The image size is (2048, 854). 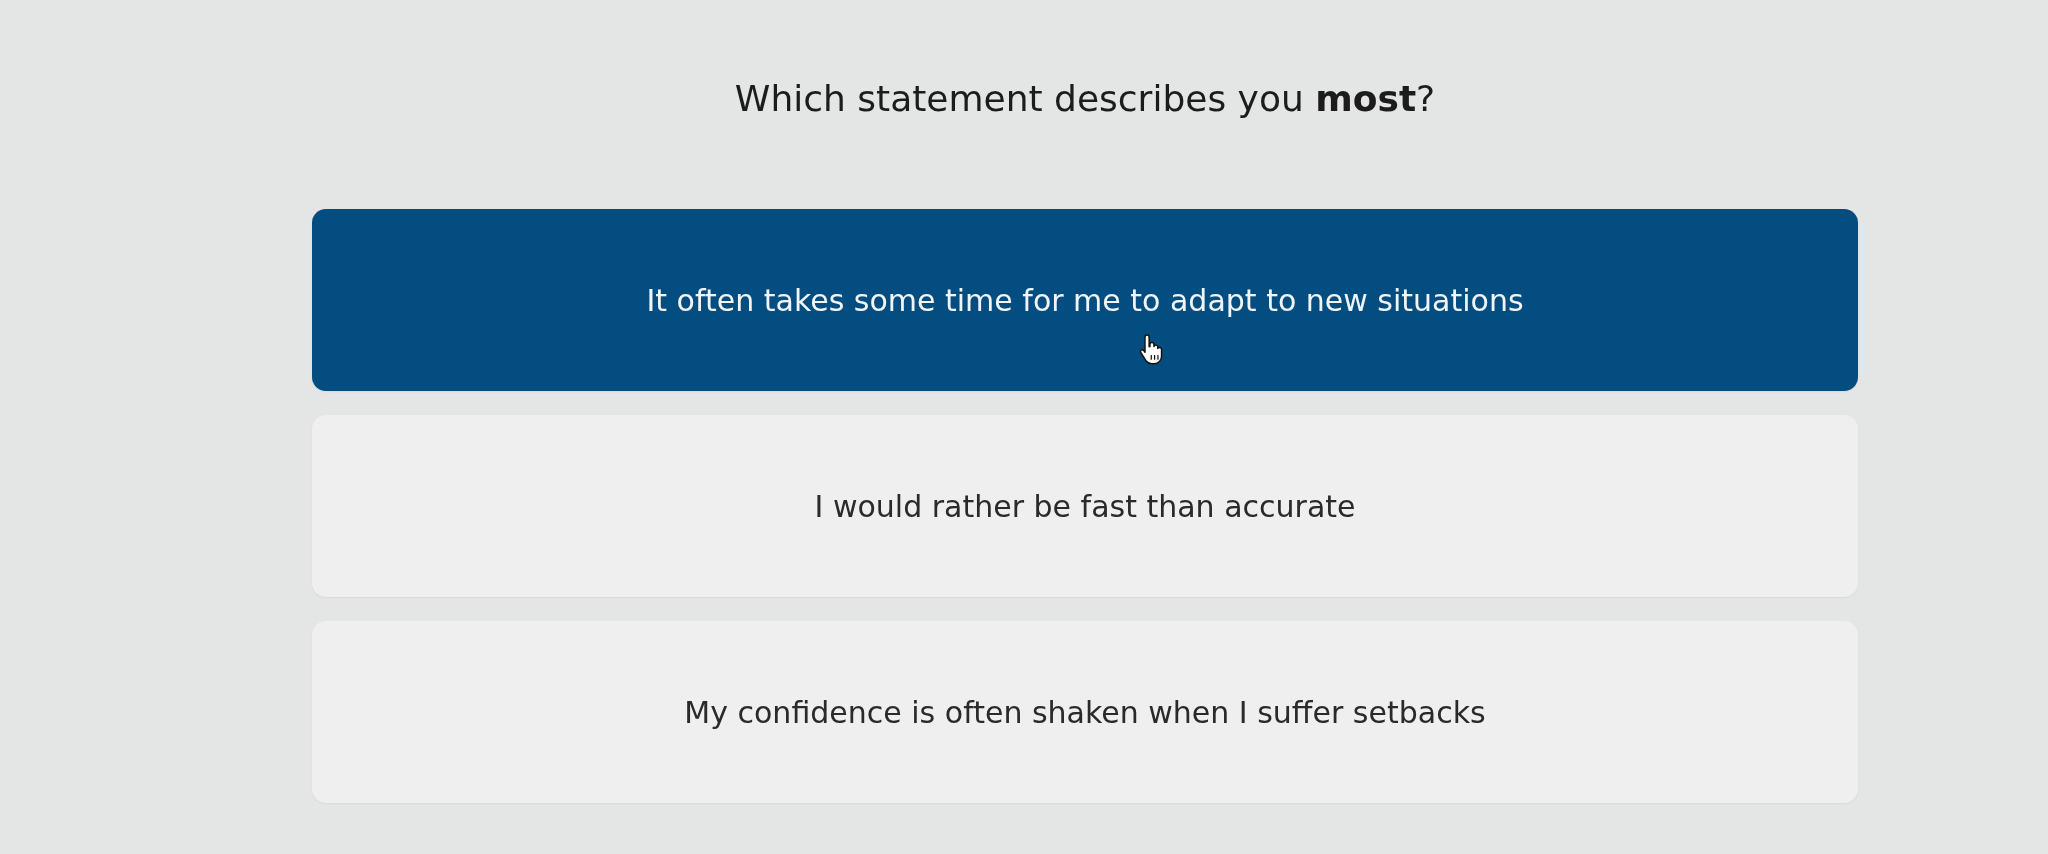 What do you see at coordinates (1085, 98) in the screenshot?
I see `question-heading: Which statement describes you most?` at bounding box center [1085, 98].